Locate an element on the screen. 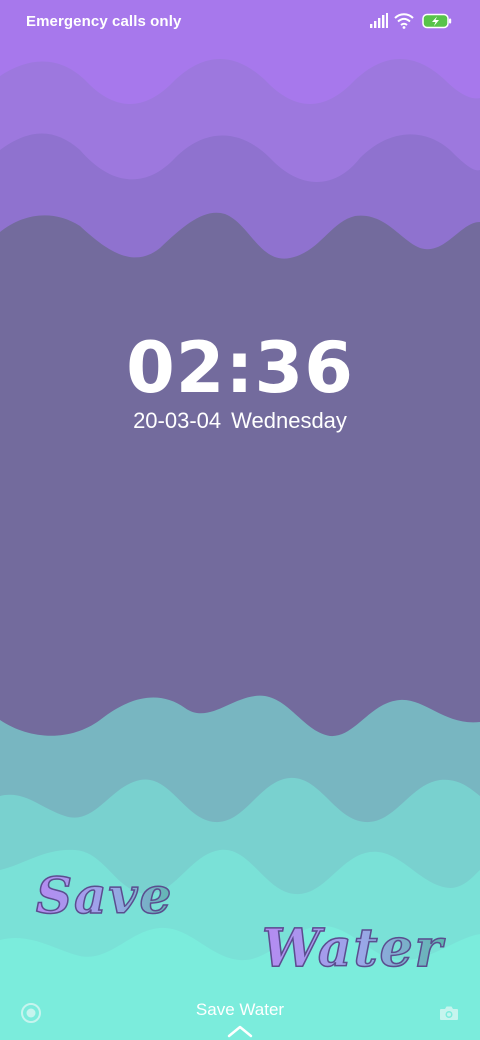 Image resolution: width=480 pixels, height=1040 pixels. wallpaper-slogan-save: Save is located at coordinates (104, 895).